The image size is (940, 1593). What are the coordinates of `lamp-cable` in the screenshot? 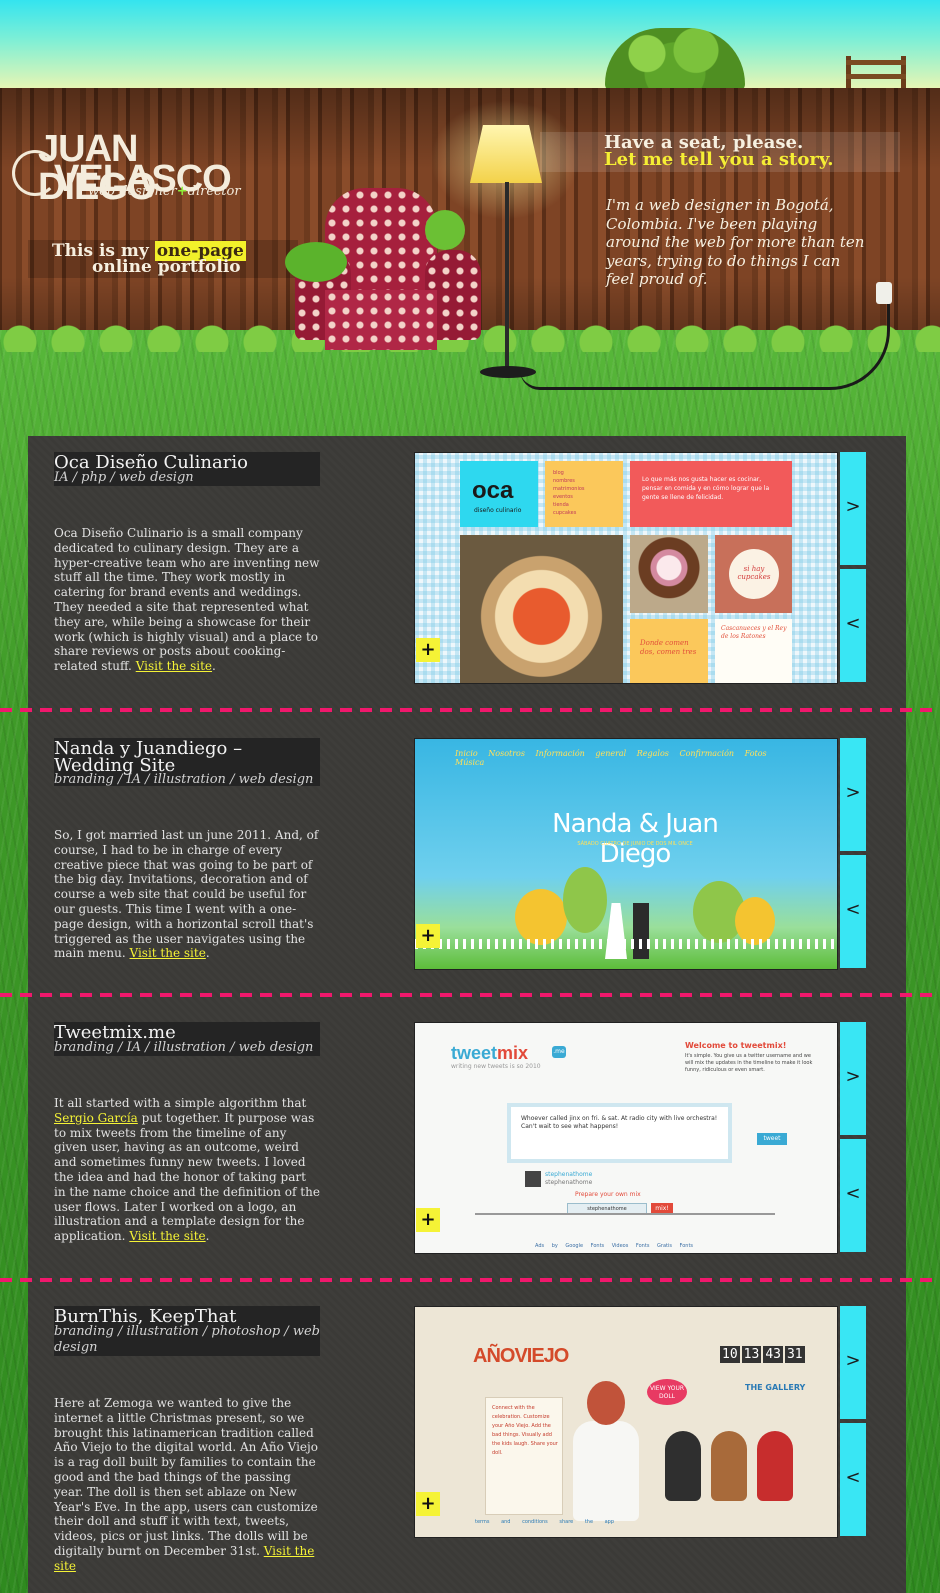 It's located at (705, 345).